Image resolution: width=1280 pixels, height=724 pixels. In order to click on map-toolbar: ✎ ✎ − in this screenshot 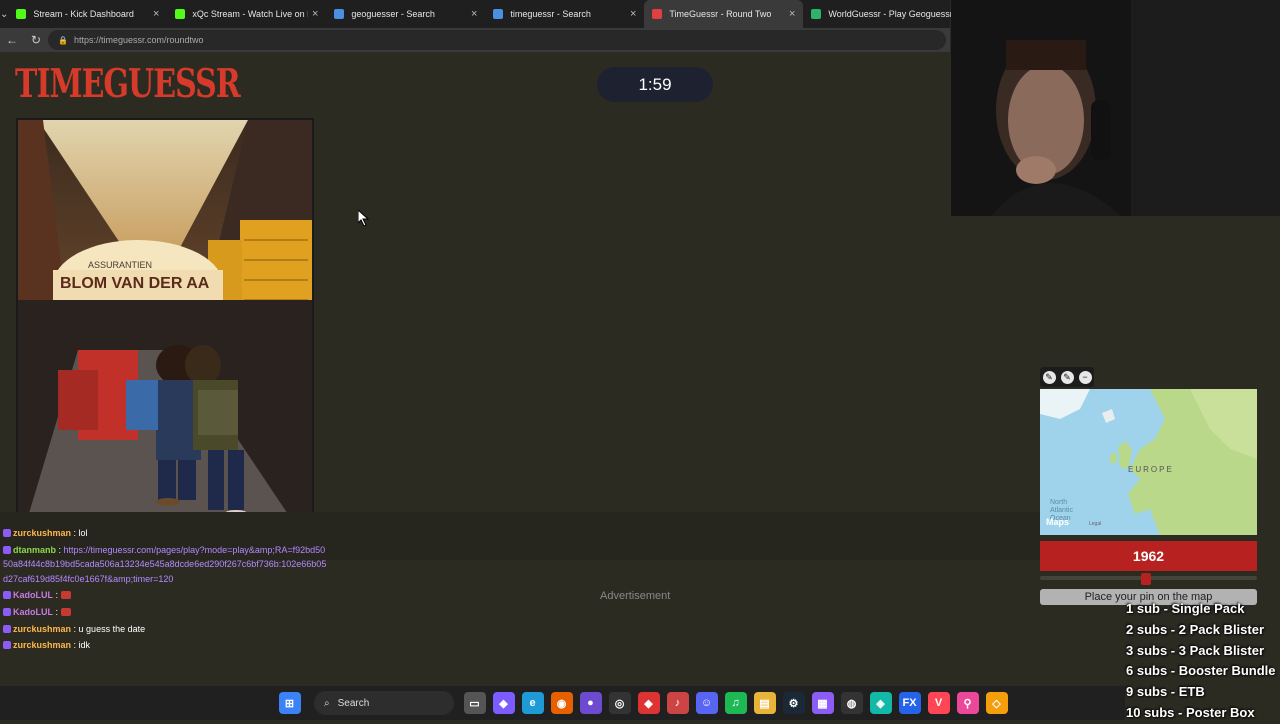, I will do `click(1067, 377)`.